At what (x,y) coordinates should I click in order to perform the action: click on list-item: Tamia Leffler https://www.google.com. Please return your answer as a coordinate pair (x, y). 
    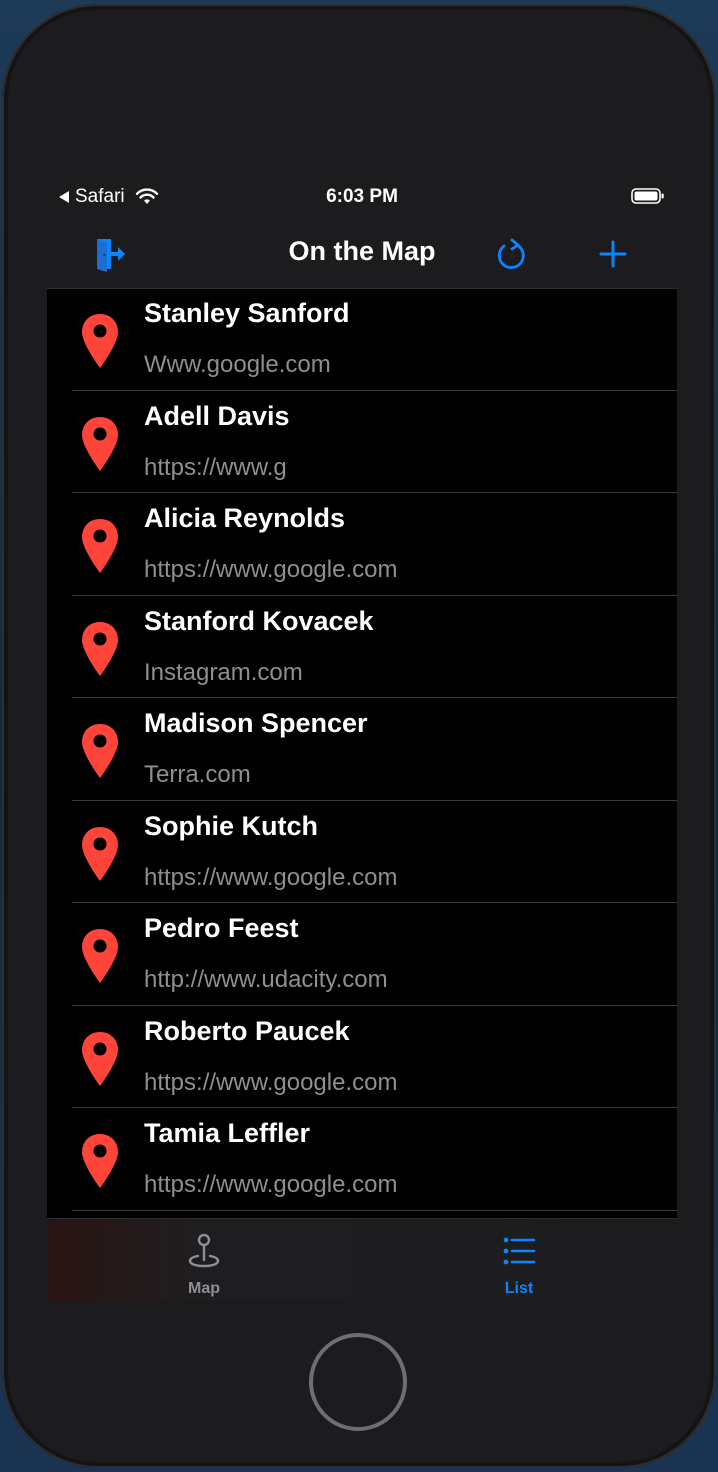
    Looking at the image, I should click on (362, 1159).